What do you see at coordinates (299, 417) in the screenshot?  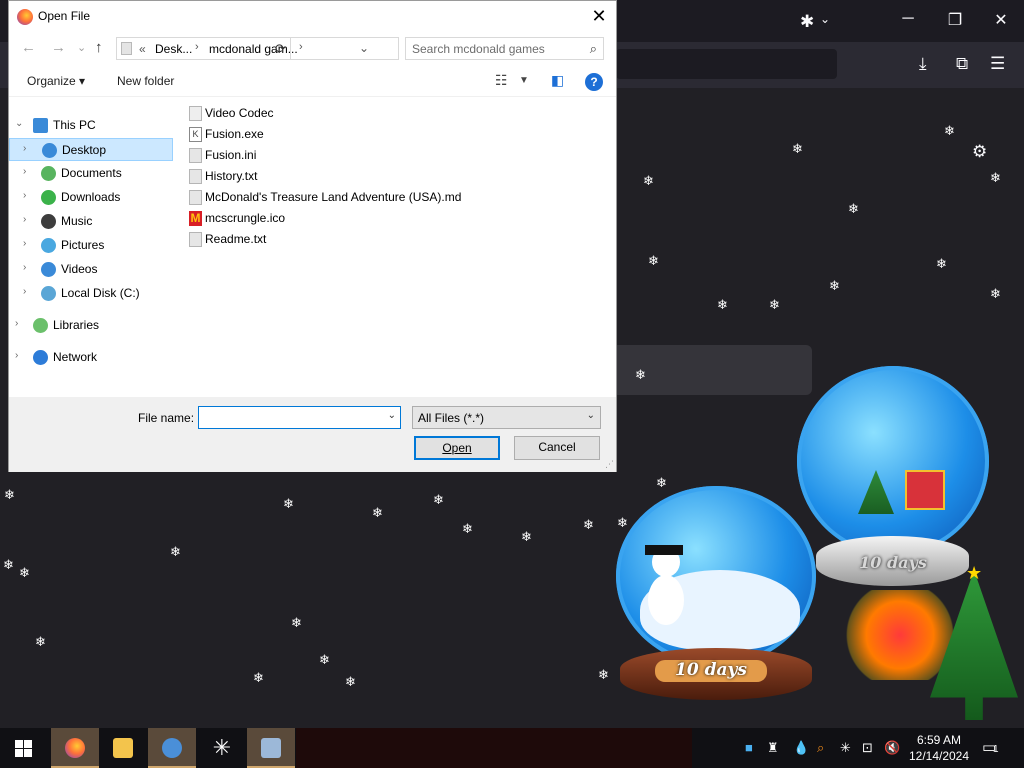 I see `file-name-input: ⌄` at bounding box center [299, 417].